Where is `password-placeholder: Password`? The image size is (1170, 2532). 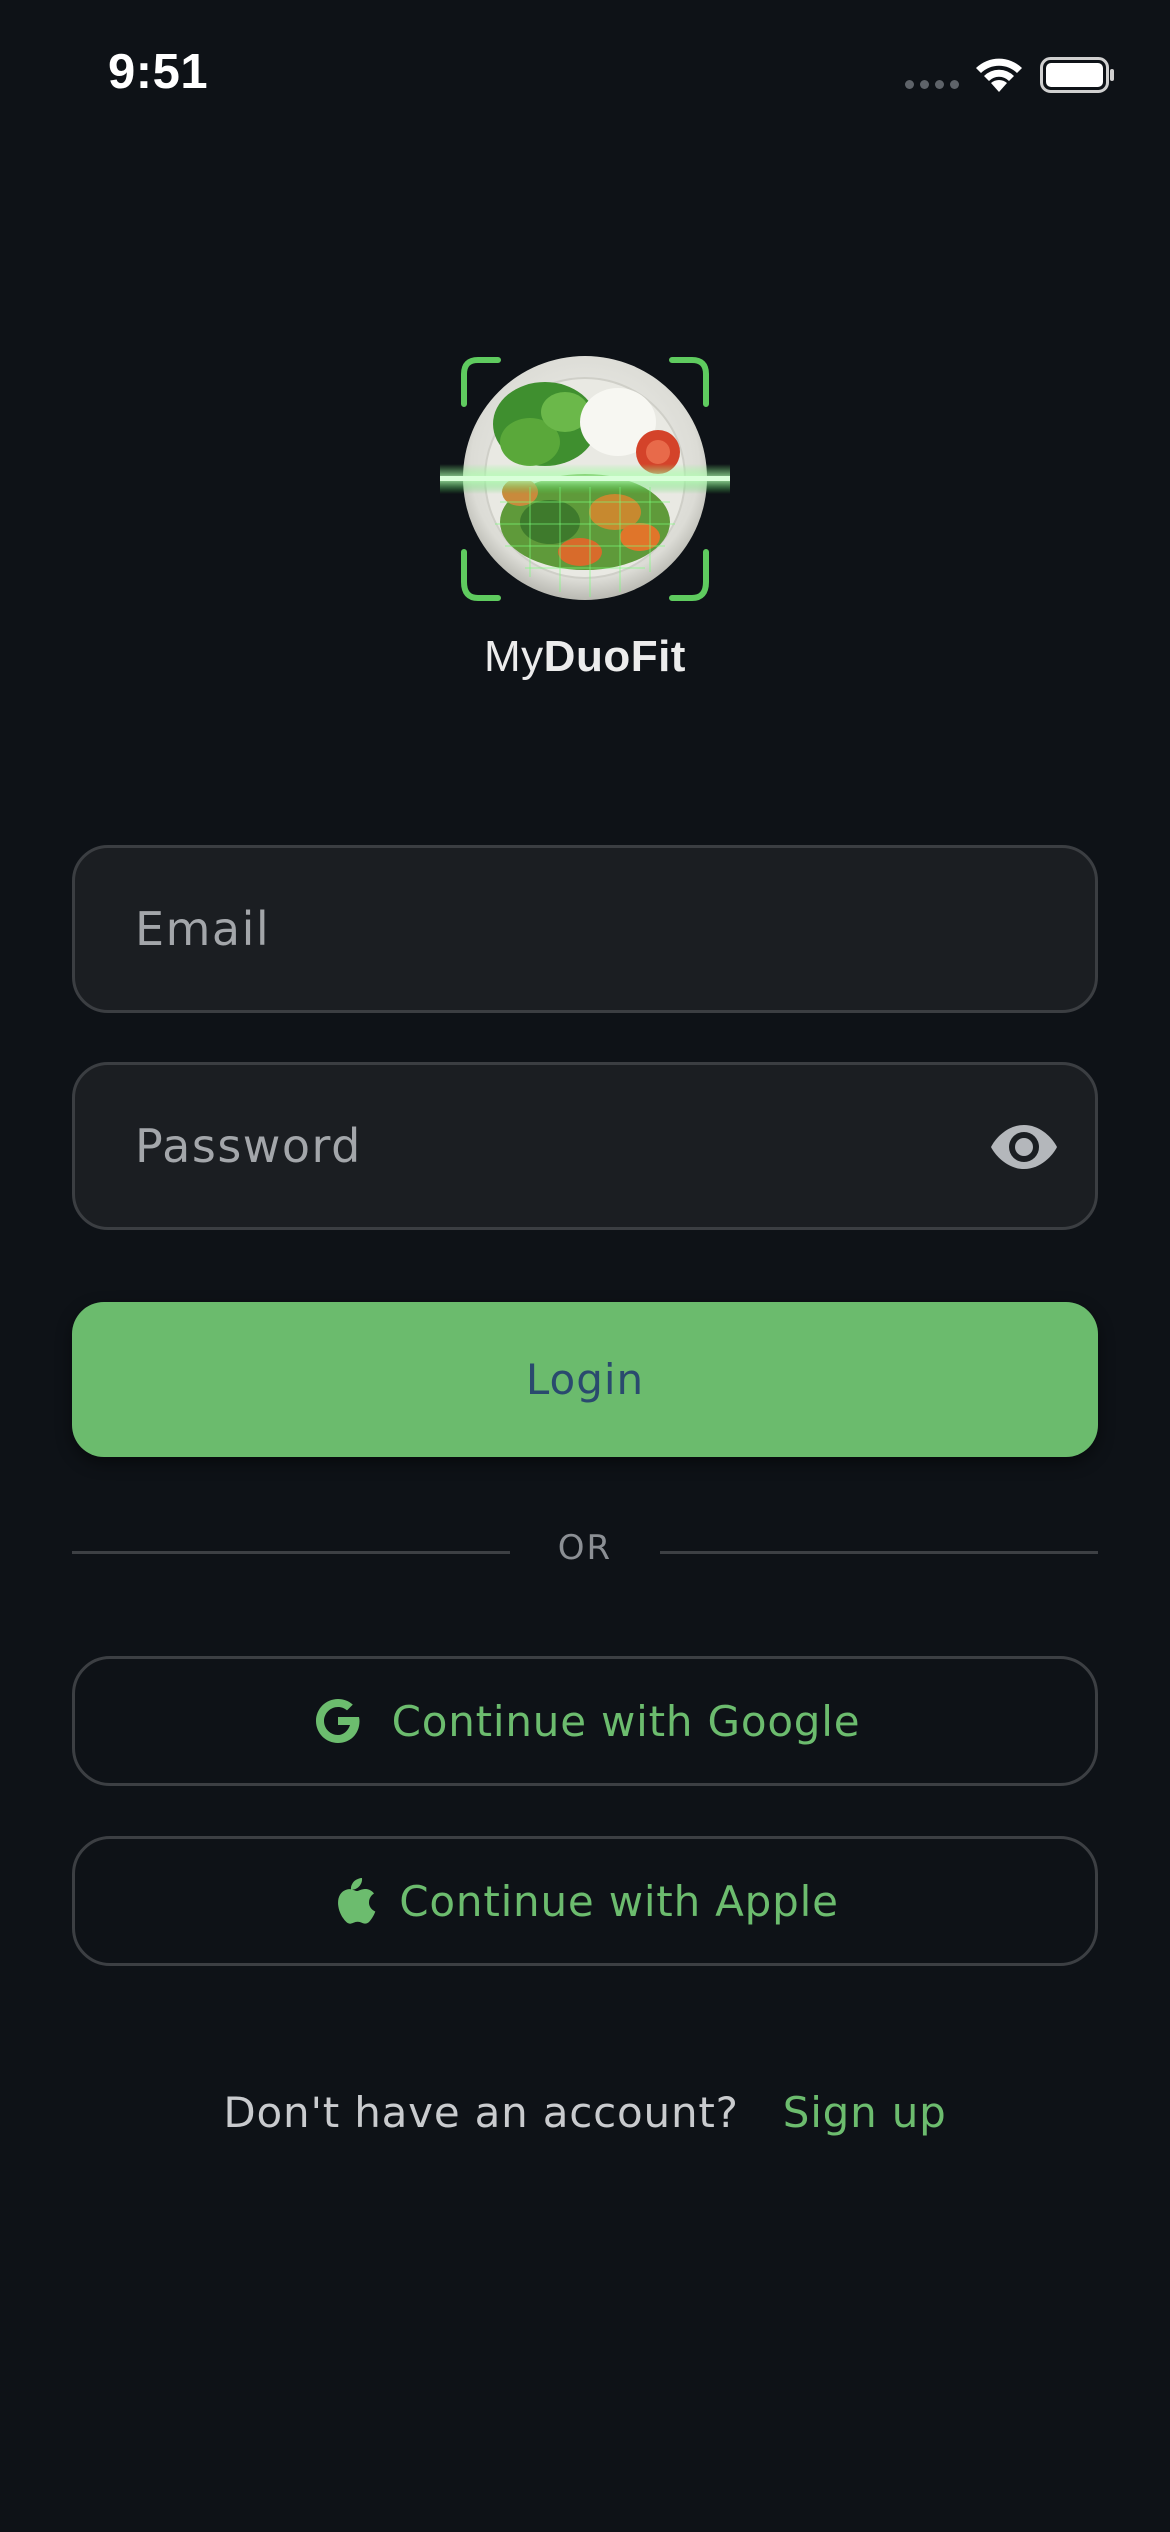
password-placeholder: Password is located at coordinates (248, 1146).